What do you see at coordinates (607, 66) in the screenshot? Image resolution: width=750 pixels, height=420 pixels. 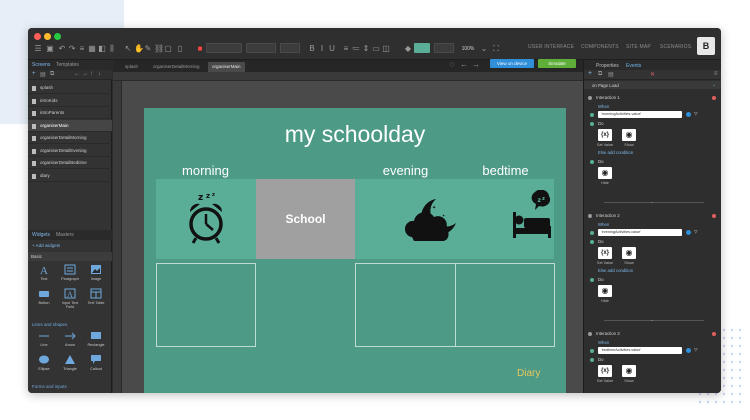 I see `tab-properties: Properties` at bounding box center [607, 66].